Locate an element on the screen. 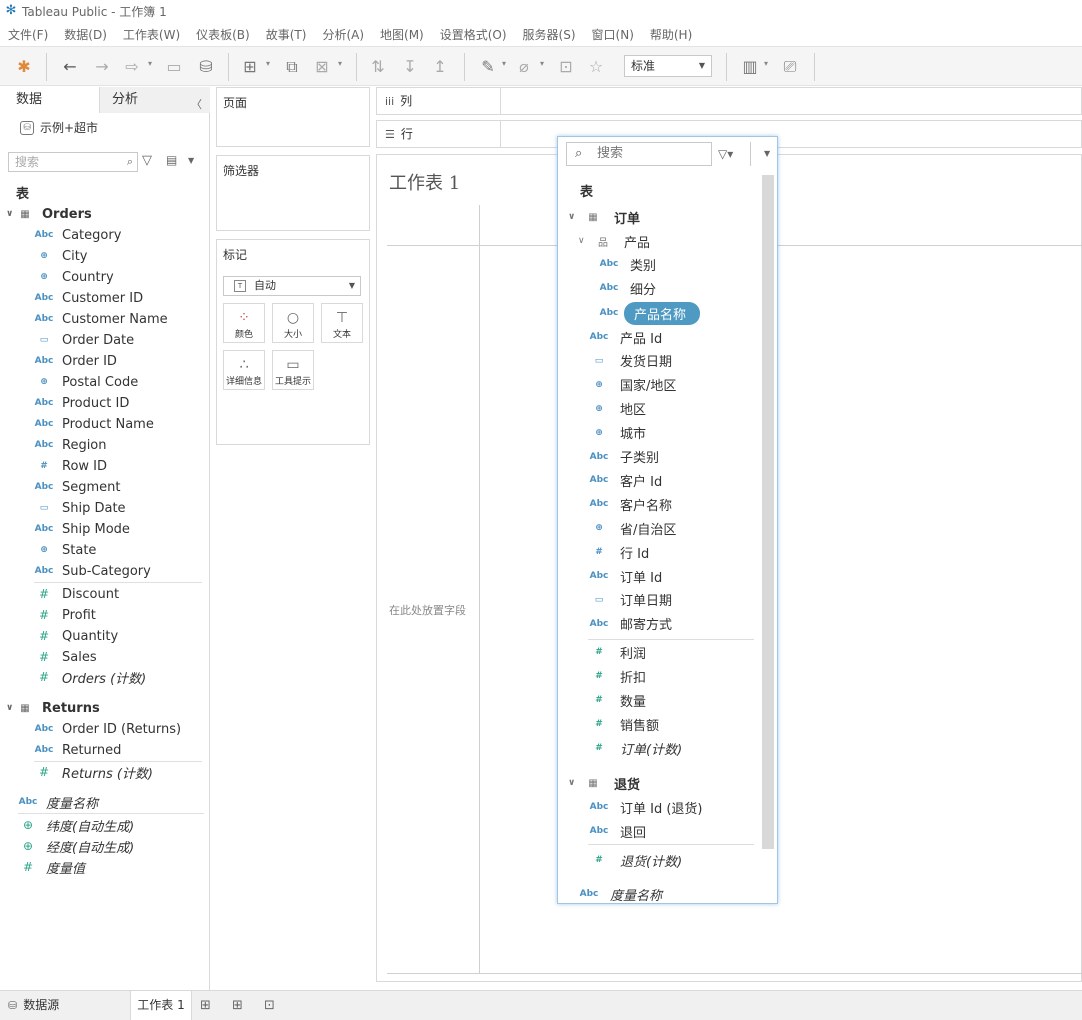  size-button: ○ 大小 is located at coordinates (293, 323).